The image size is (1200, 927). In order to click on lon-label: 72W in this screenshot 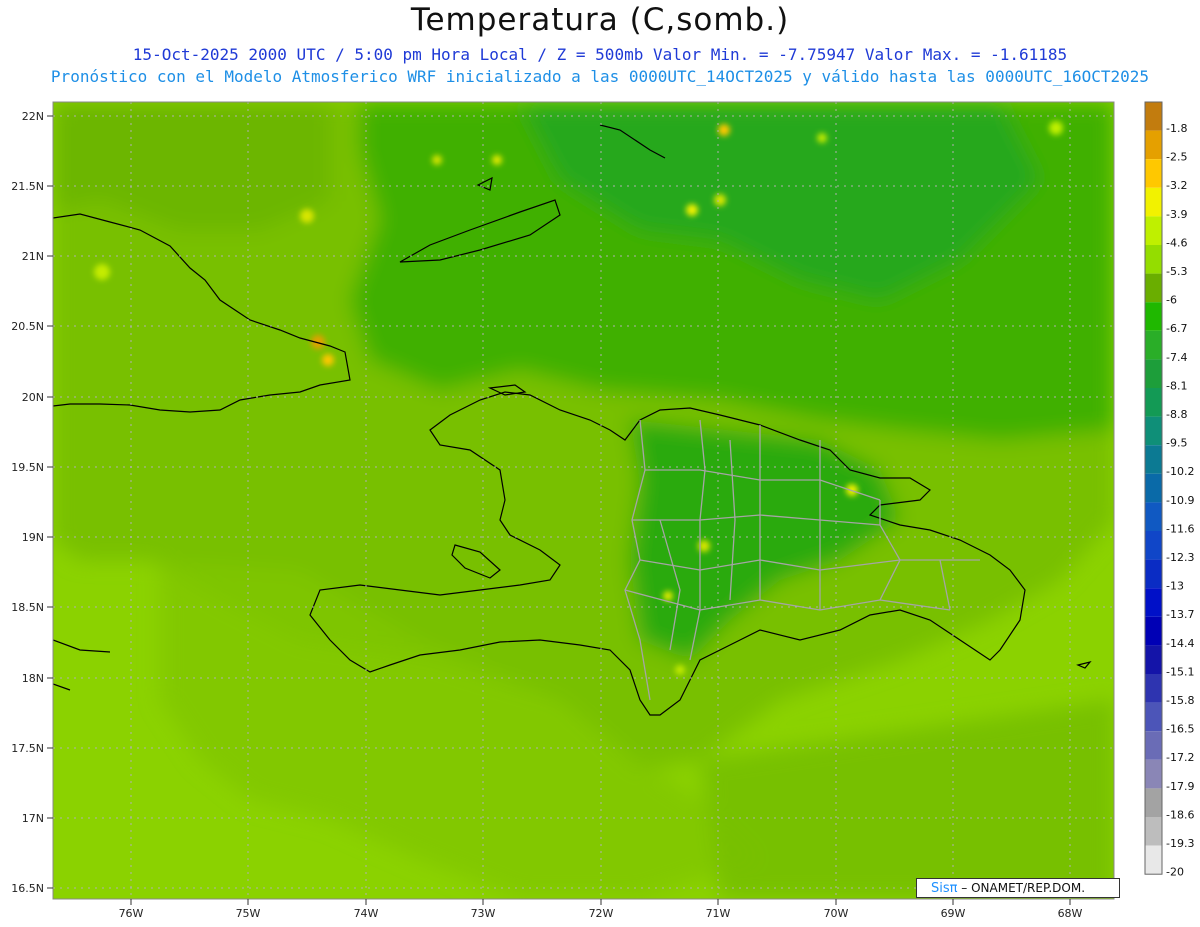, I will do `click(601, 913)`.